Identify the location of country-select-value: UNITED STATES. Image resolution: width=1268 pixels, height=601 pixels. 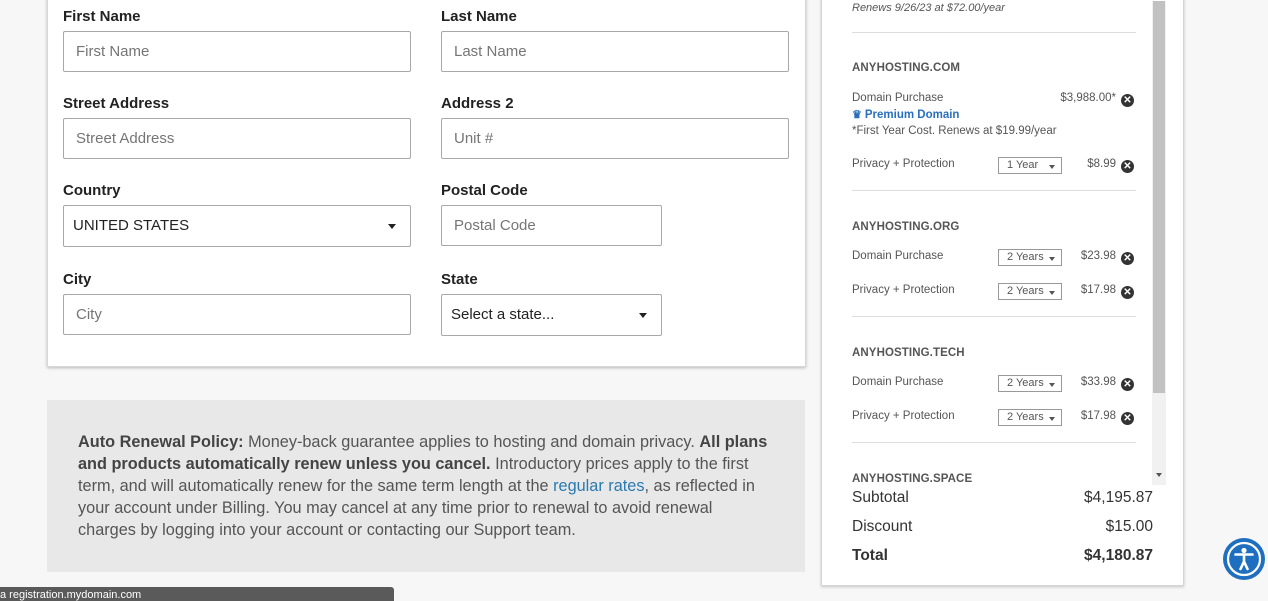
(131, 225).